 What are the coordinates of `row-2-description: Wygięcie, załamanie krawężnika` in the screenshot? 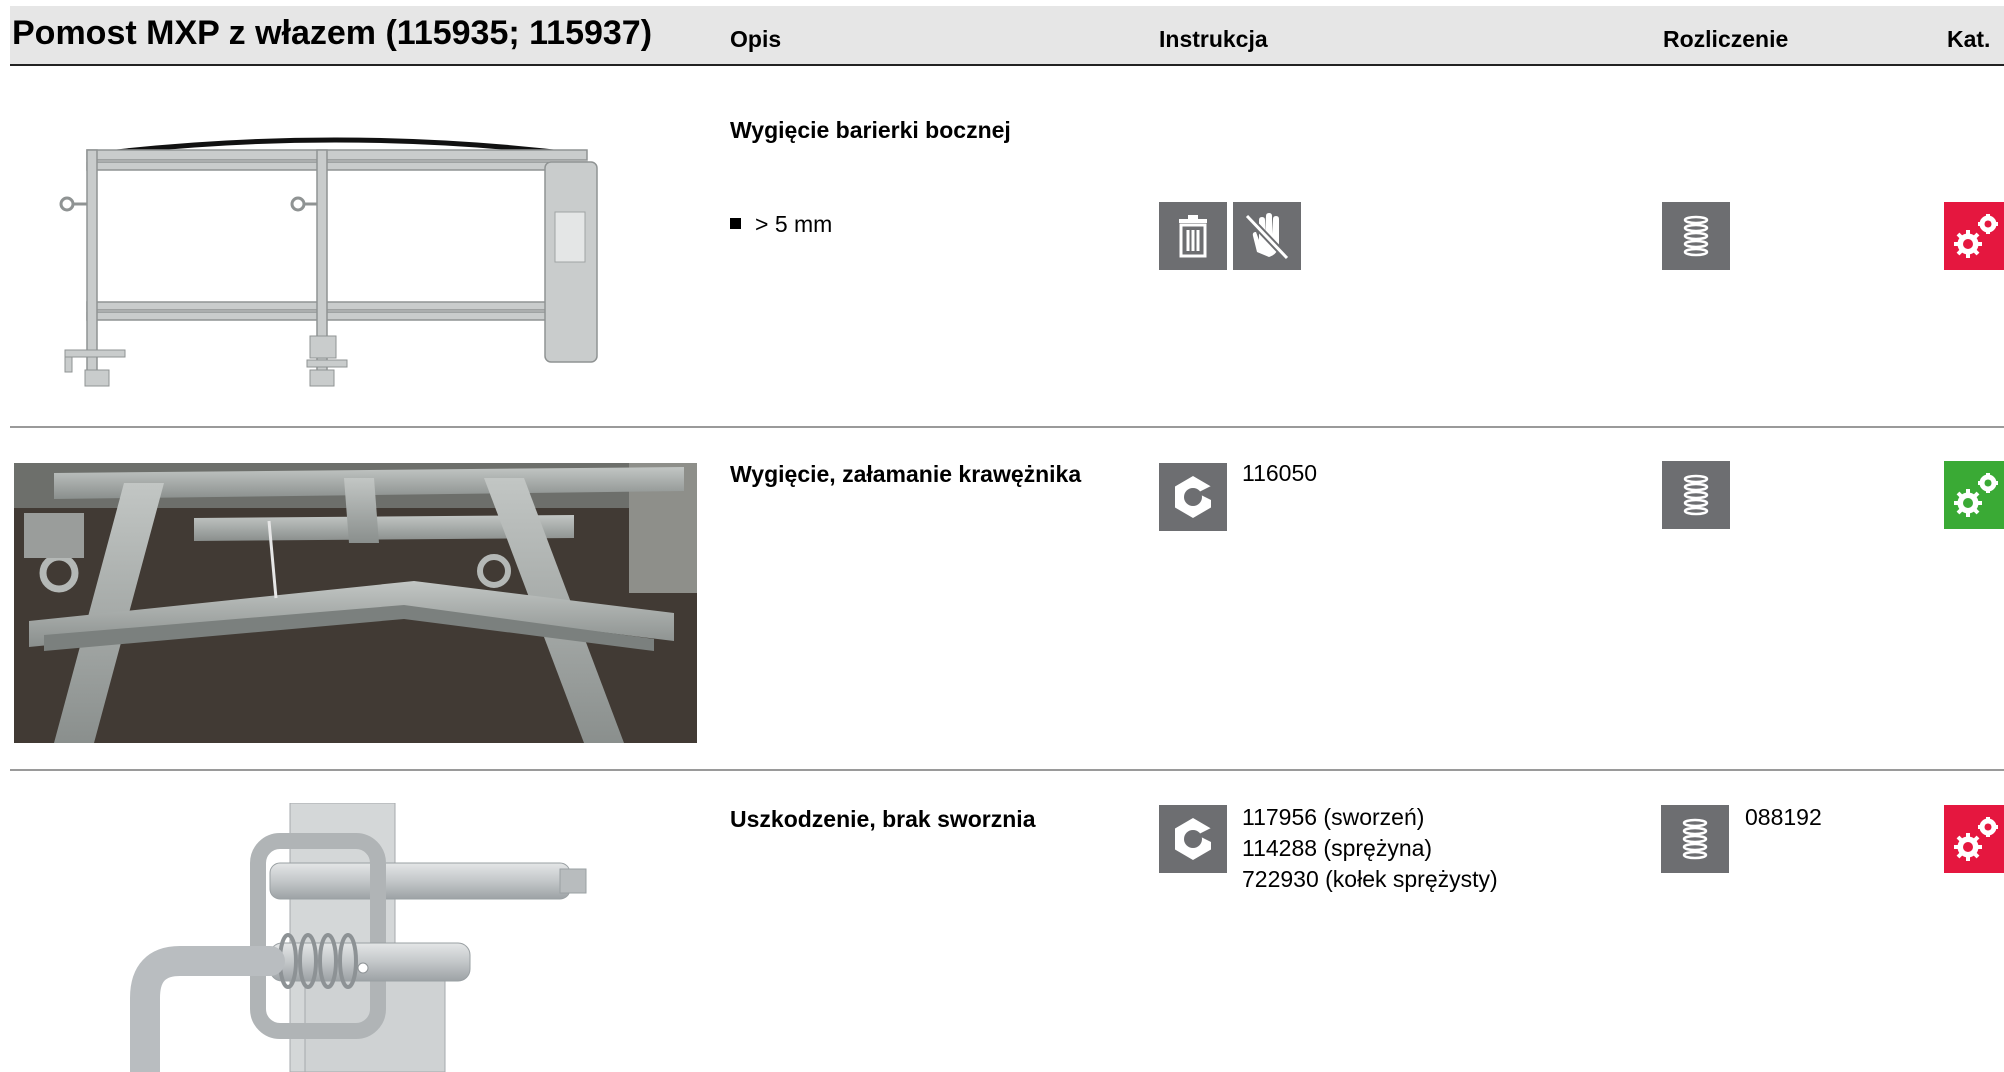 It's located at (906, 474).